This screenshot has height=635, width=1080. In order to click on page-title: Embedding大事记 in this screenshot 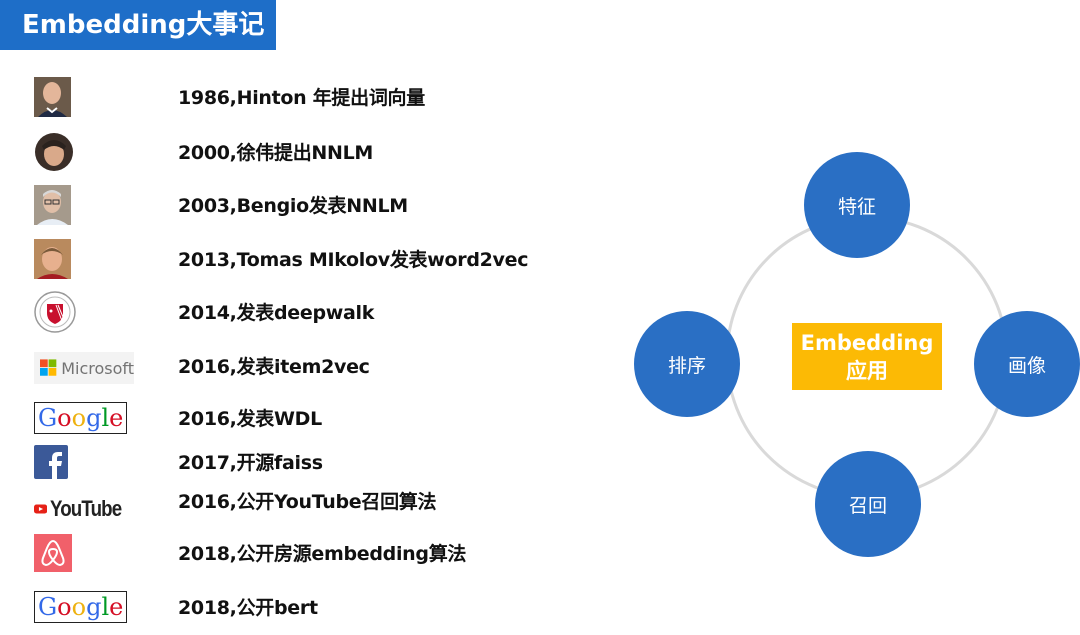, I will do `click(138, 25)`.